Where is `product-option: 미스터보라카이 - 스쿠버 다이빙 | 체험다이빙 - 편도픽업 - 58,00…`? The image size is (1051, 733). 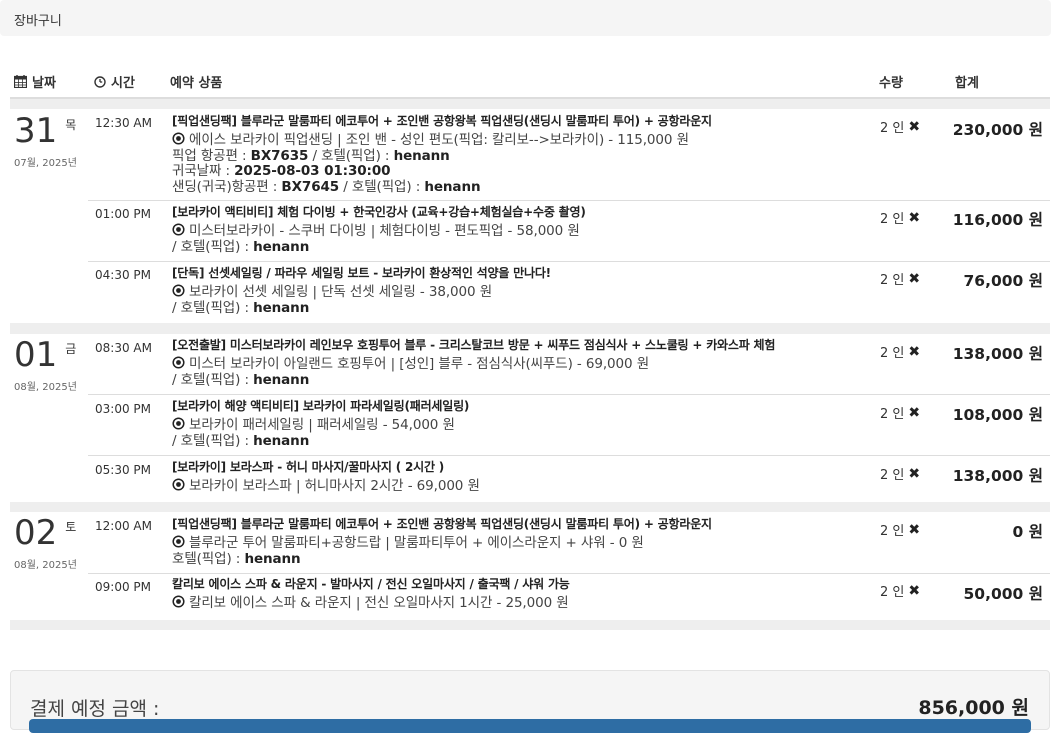
product-option: 미스터보라카이 - 스쿠버 다이빙 | 체험다이빙 - 편도픽업 - 58,00… is located at coordinates (517, 231).